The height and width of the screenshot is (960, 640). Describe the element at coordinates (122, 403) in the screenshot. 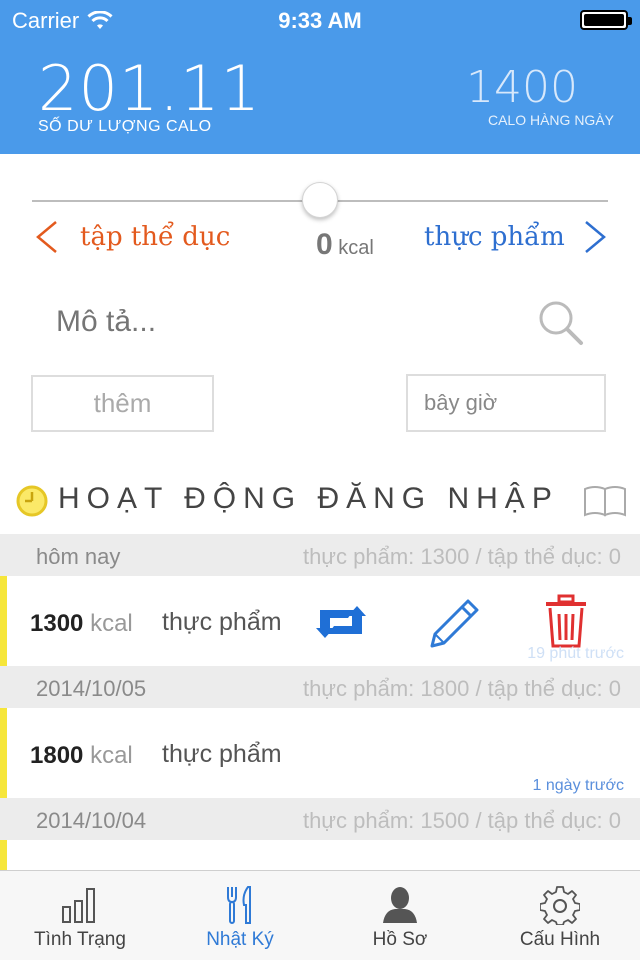

I see `add-button: thêm` at that location.